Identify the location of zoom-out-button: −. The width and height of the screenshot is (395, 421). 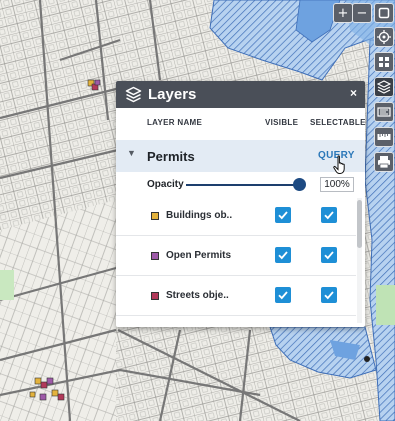
(362, 13).